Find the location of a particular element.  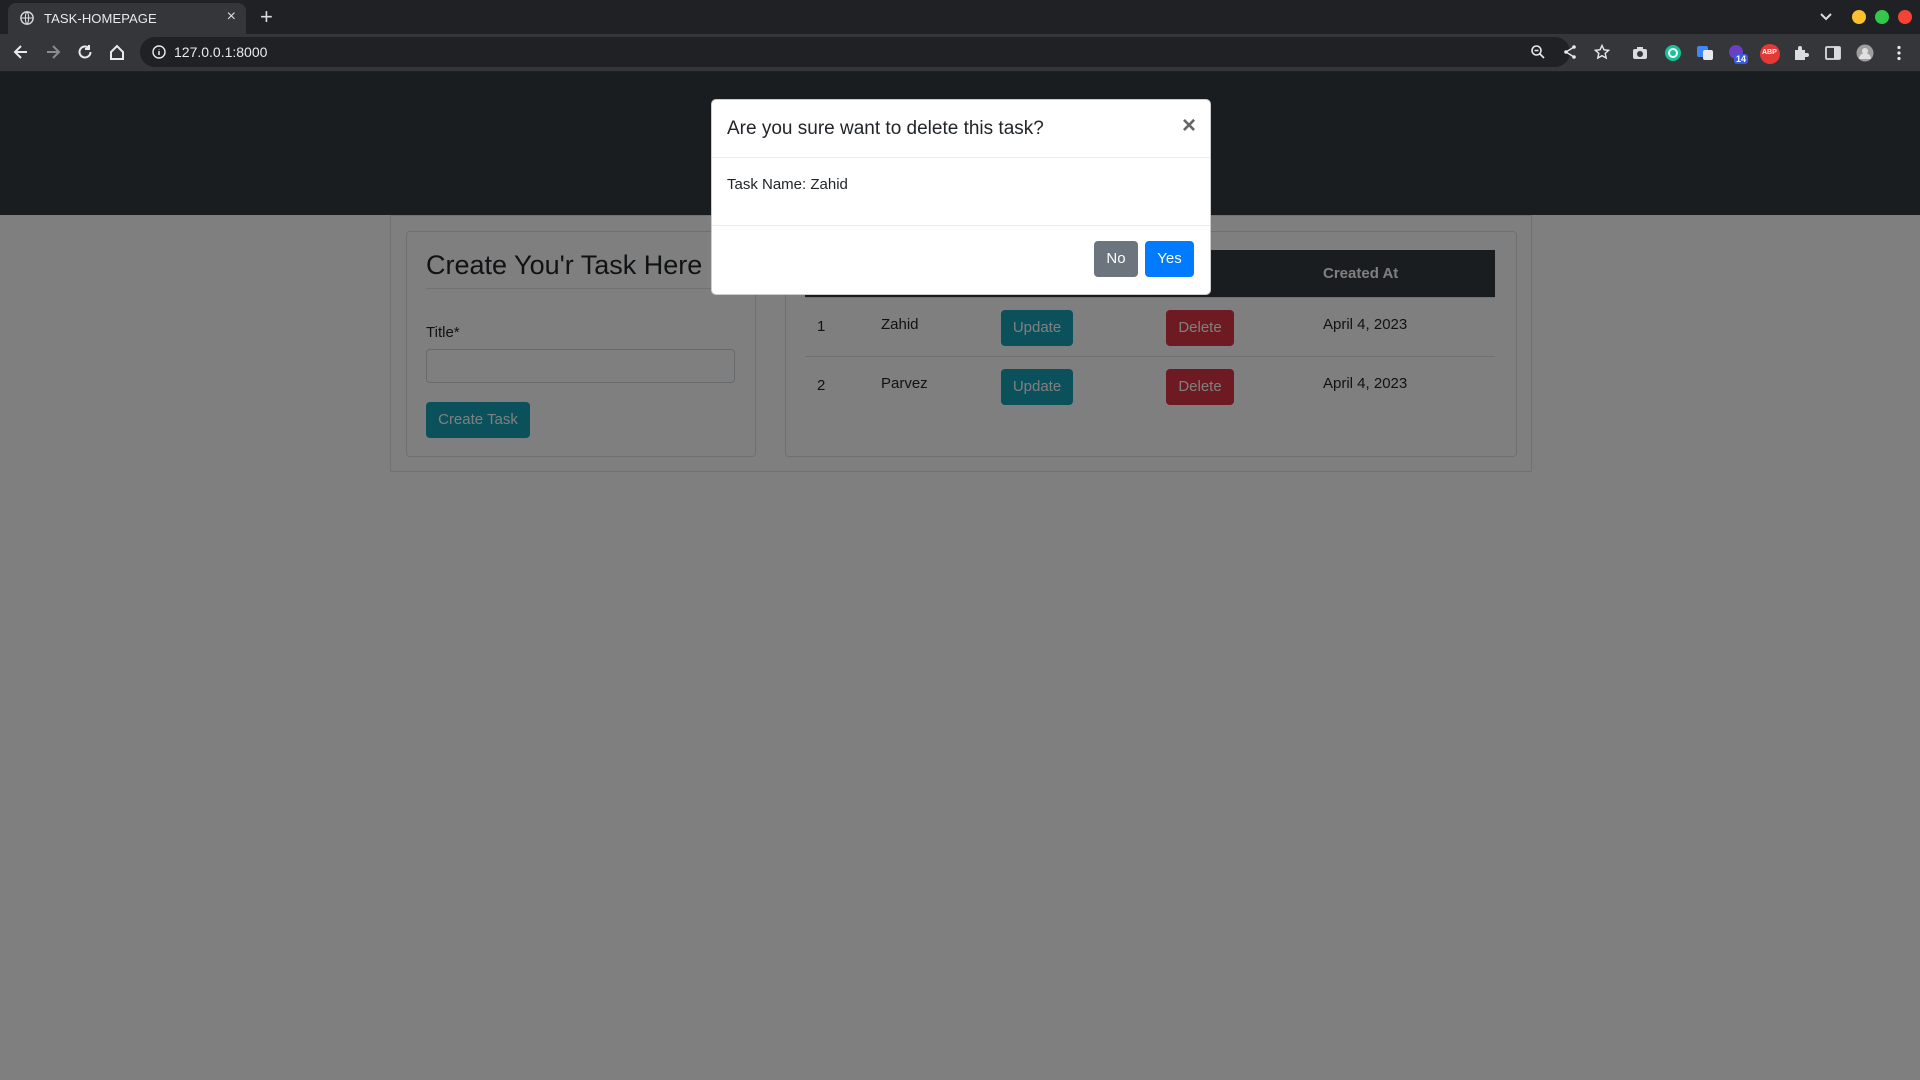

tab-title: TASK-HOMEPAGE is located at coordinates (100, 18).